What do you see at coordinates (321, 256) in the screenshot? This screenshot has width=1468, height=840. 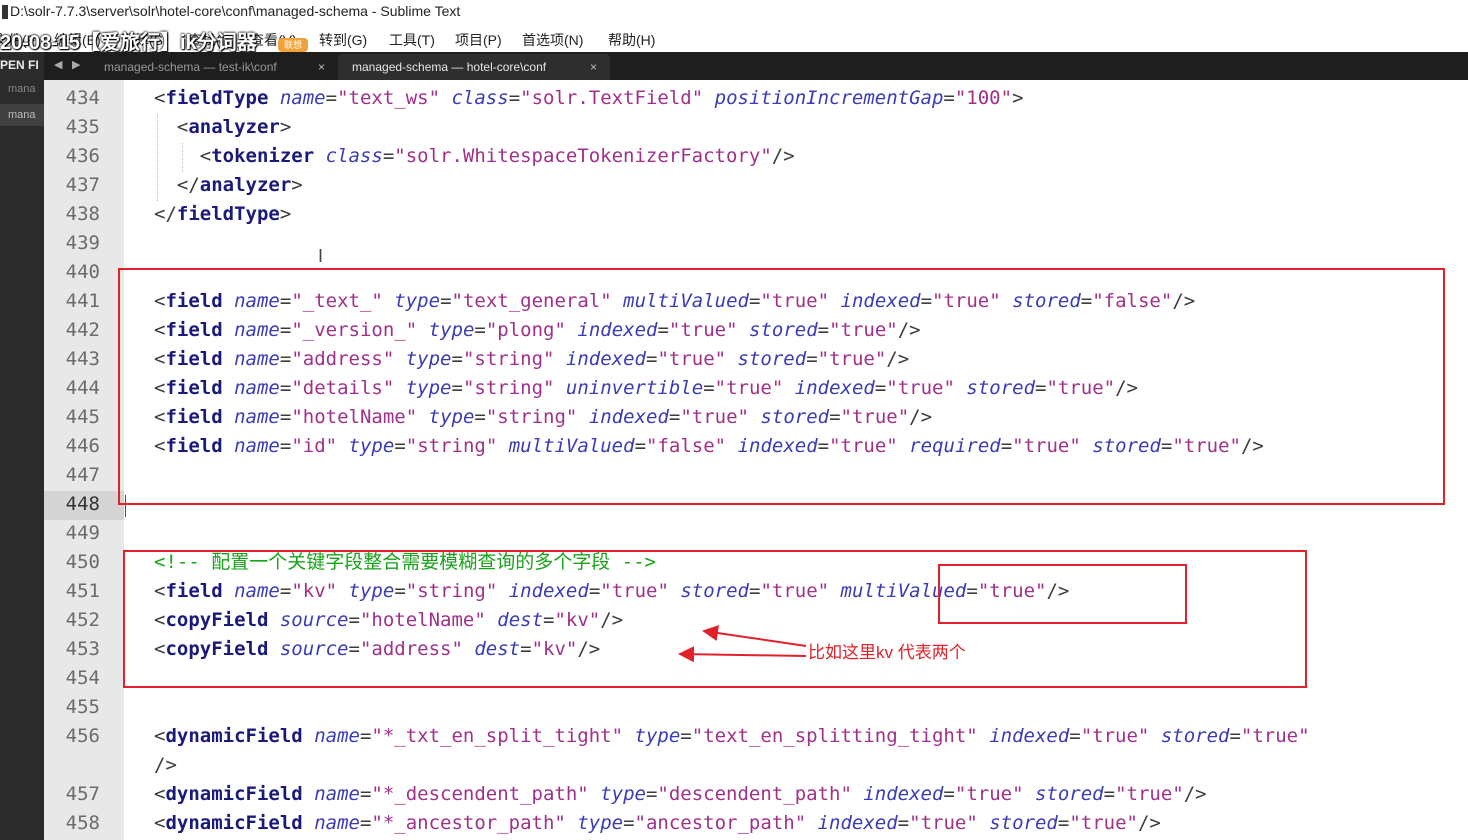 I see `mouse-ibeam-cursor-icon: I` at bounding box center [321, 256].